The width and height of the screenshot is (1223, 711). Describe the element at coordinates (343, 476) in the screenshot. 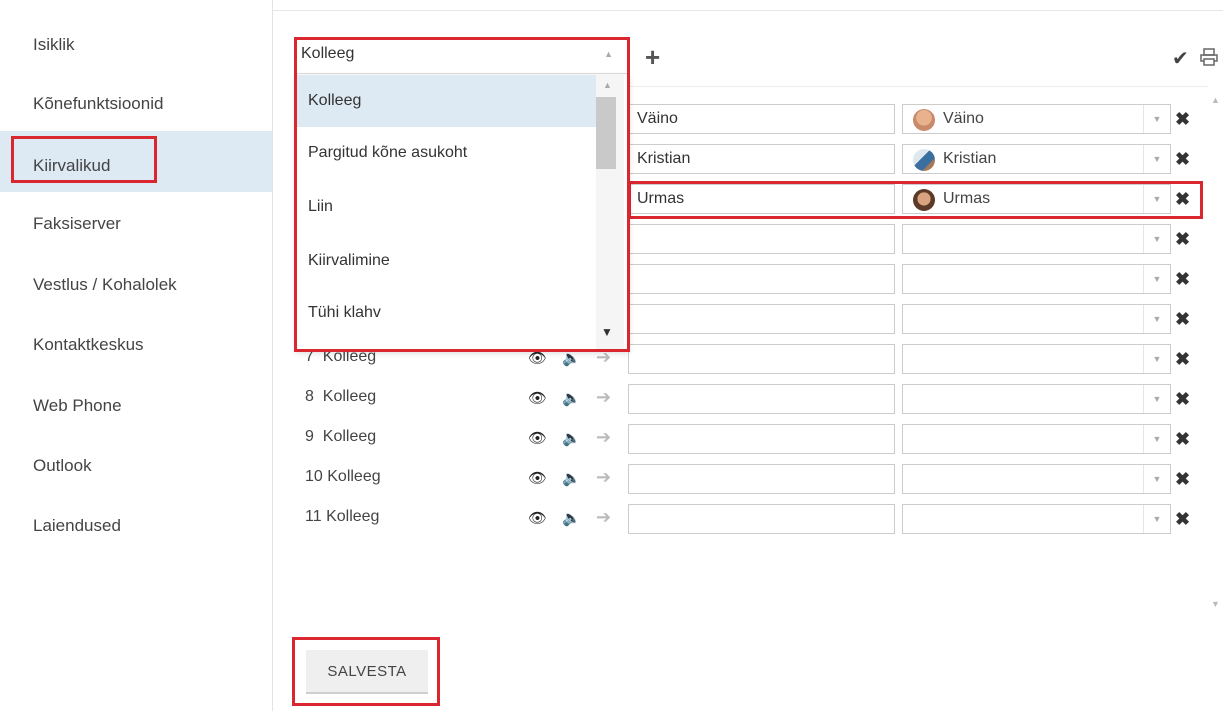

I see `row-number: 10 Kolleeg` at that location.